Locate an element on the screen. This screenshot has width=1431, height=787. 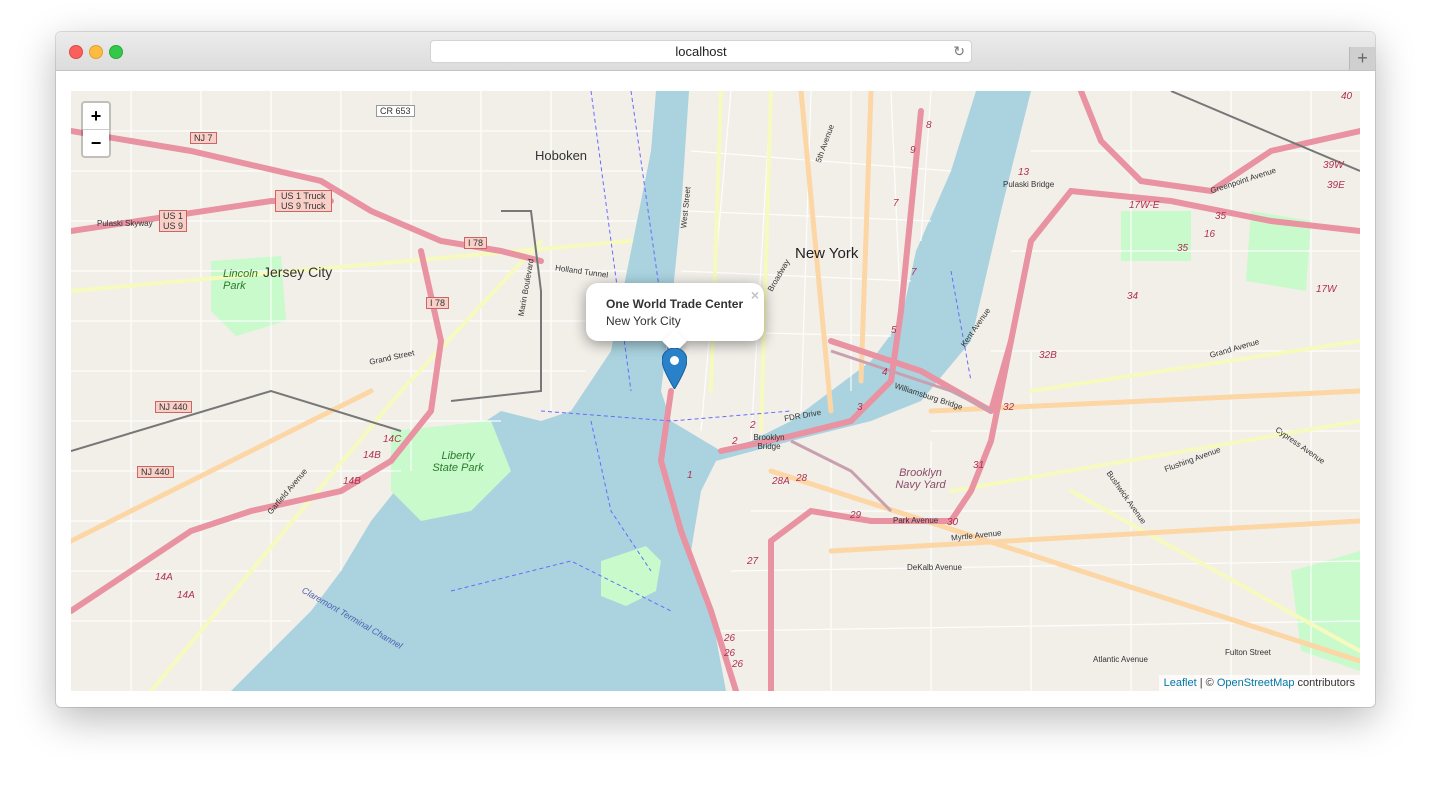
reload-icon: ↻ is located at coordinates (959, 51).